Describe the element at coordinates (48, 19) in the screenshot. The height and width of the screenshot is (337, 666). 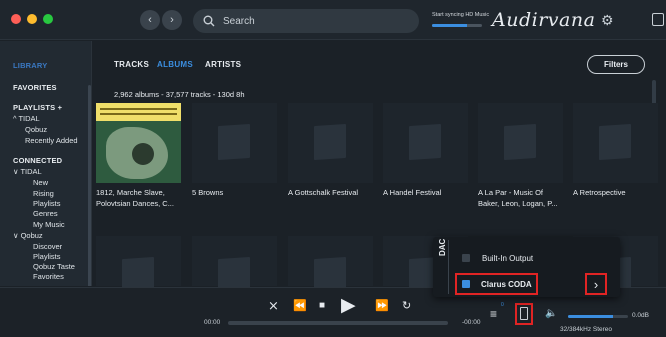
I see `zoom-window-button` at that location.